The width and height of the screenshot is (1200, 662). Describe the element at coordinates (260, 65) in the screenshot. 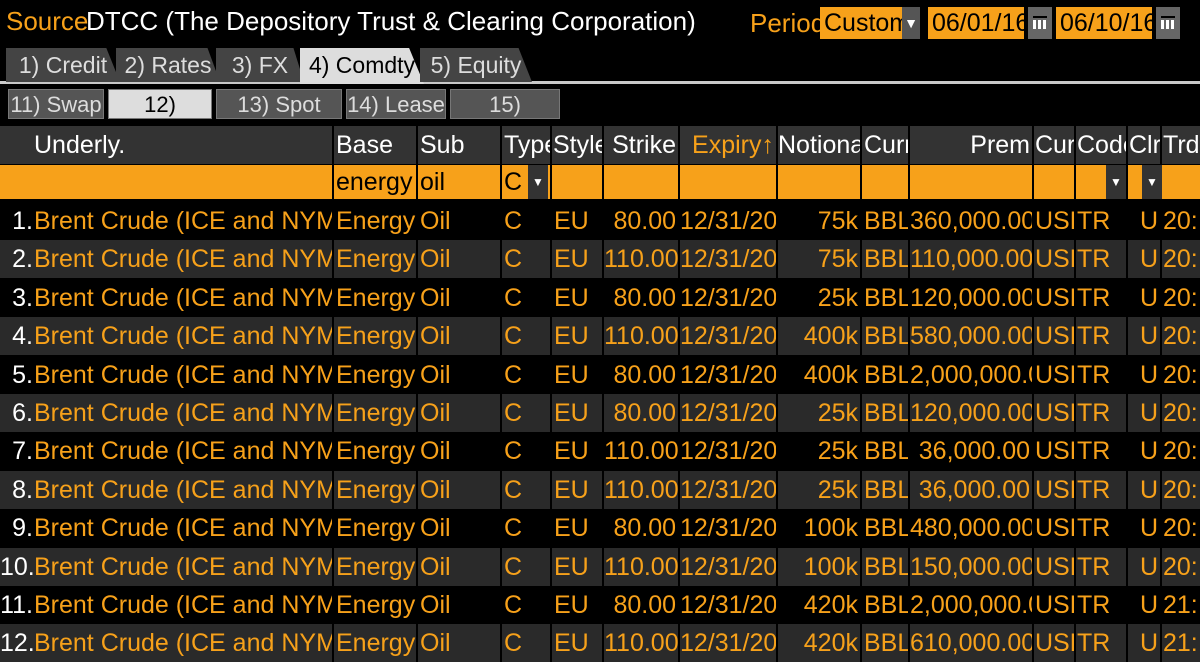

I see `tab-fx: 3) FX` at that location.